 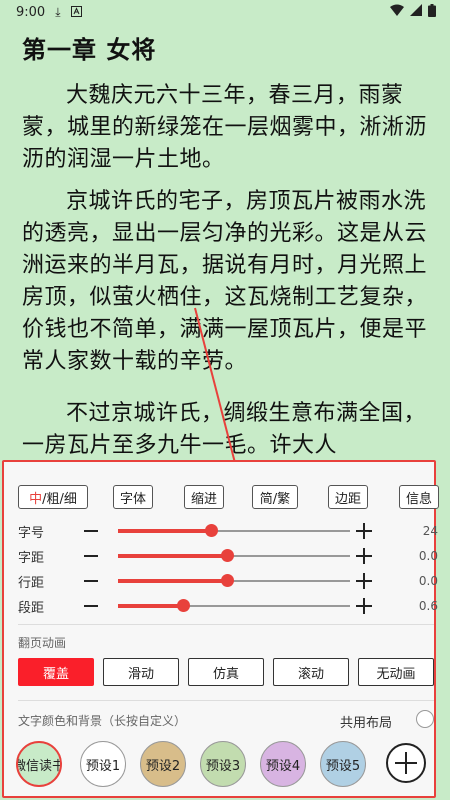 I want to click on battery-icon, so click(x=432, y=12).